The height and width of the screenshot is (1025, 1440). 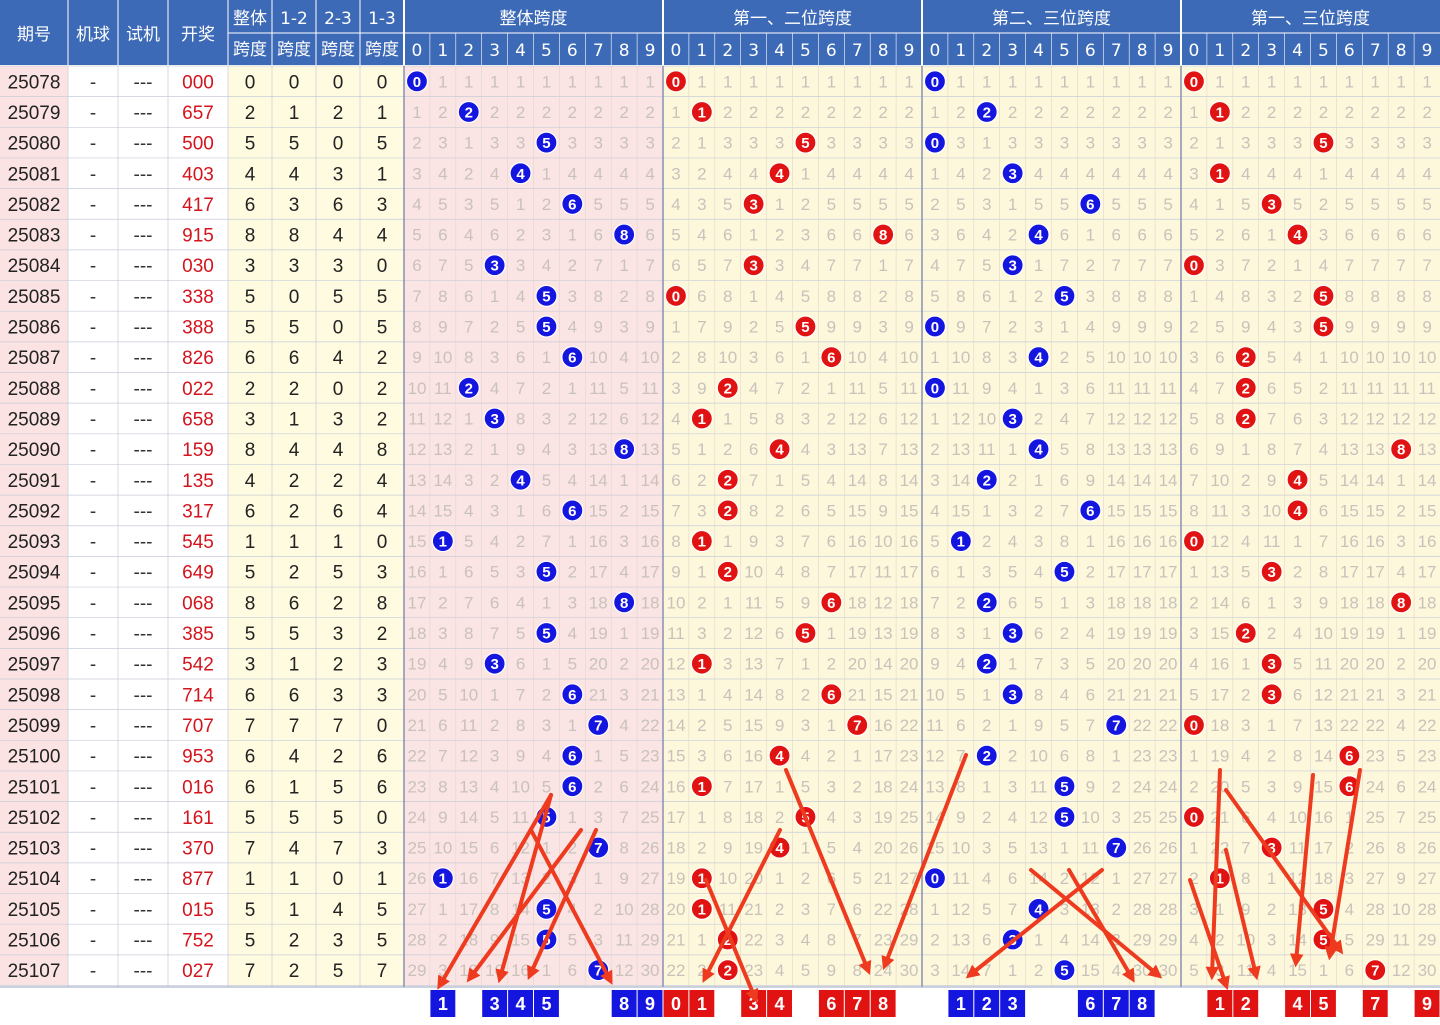 I want to click on prediction-digit: 3, so click(x=495, y=1004).